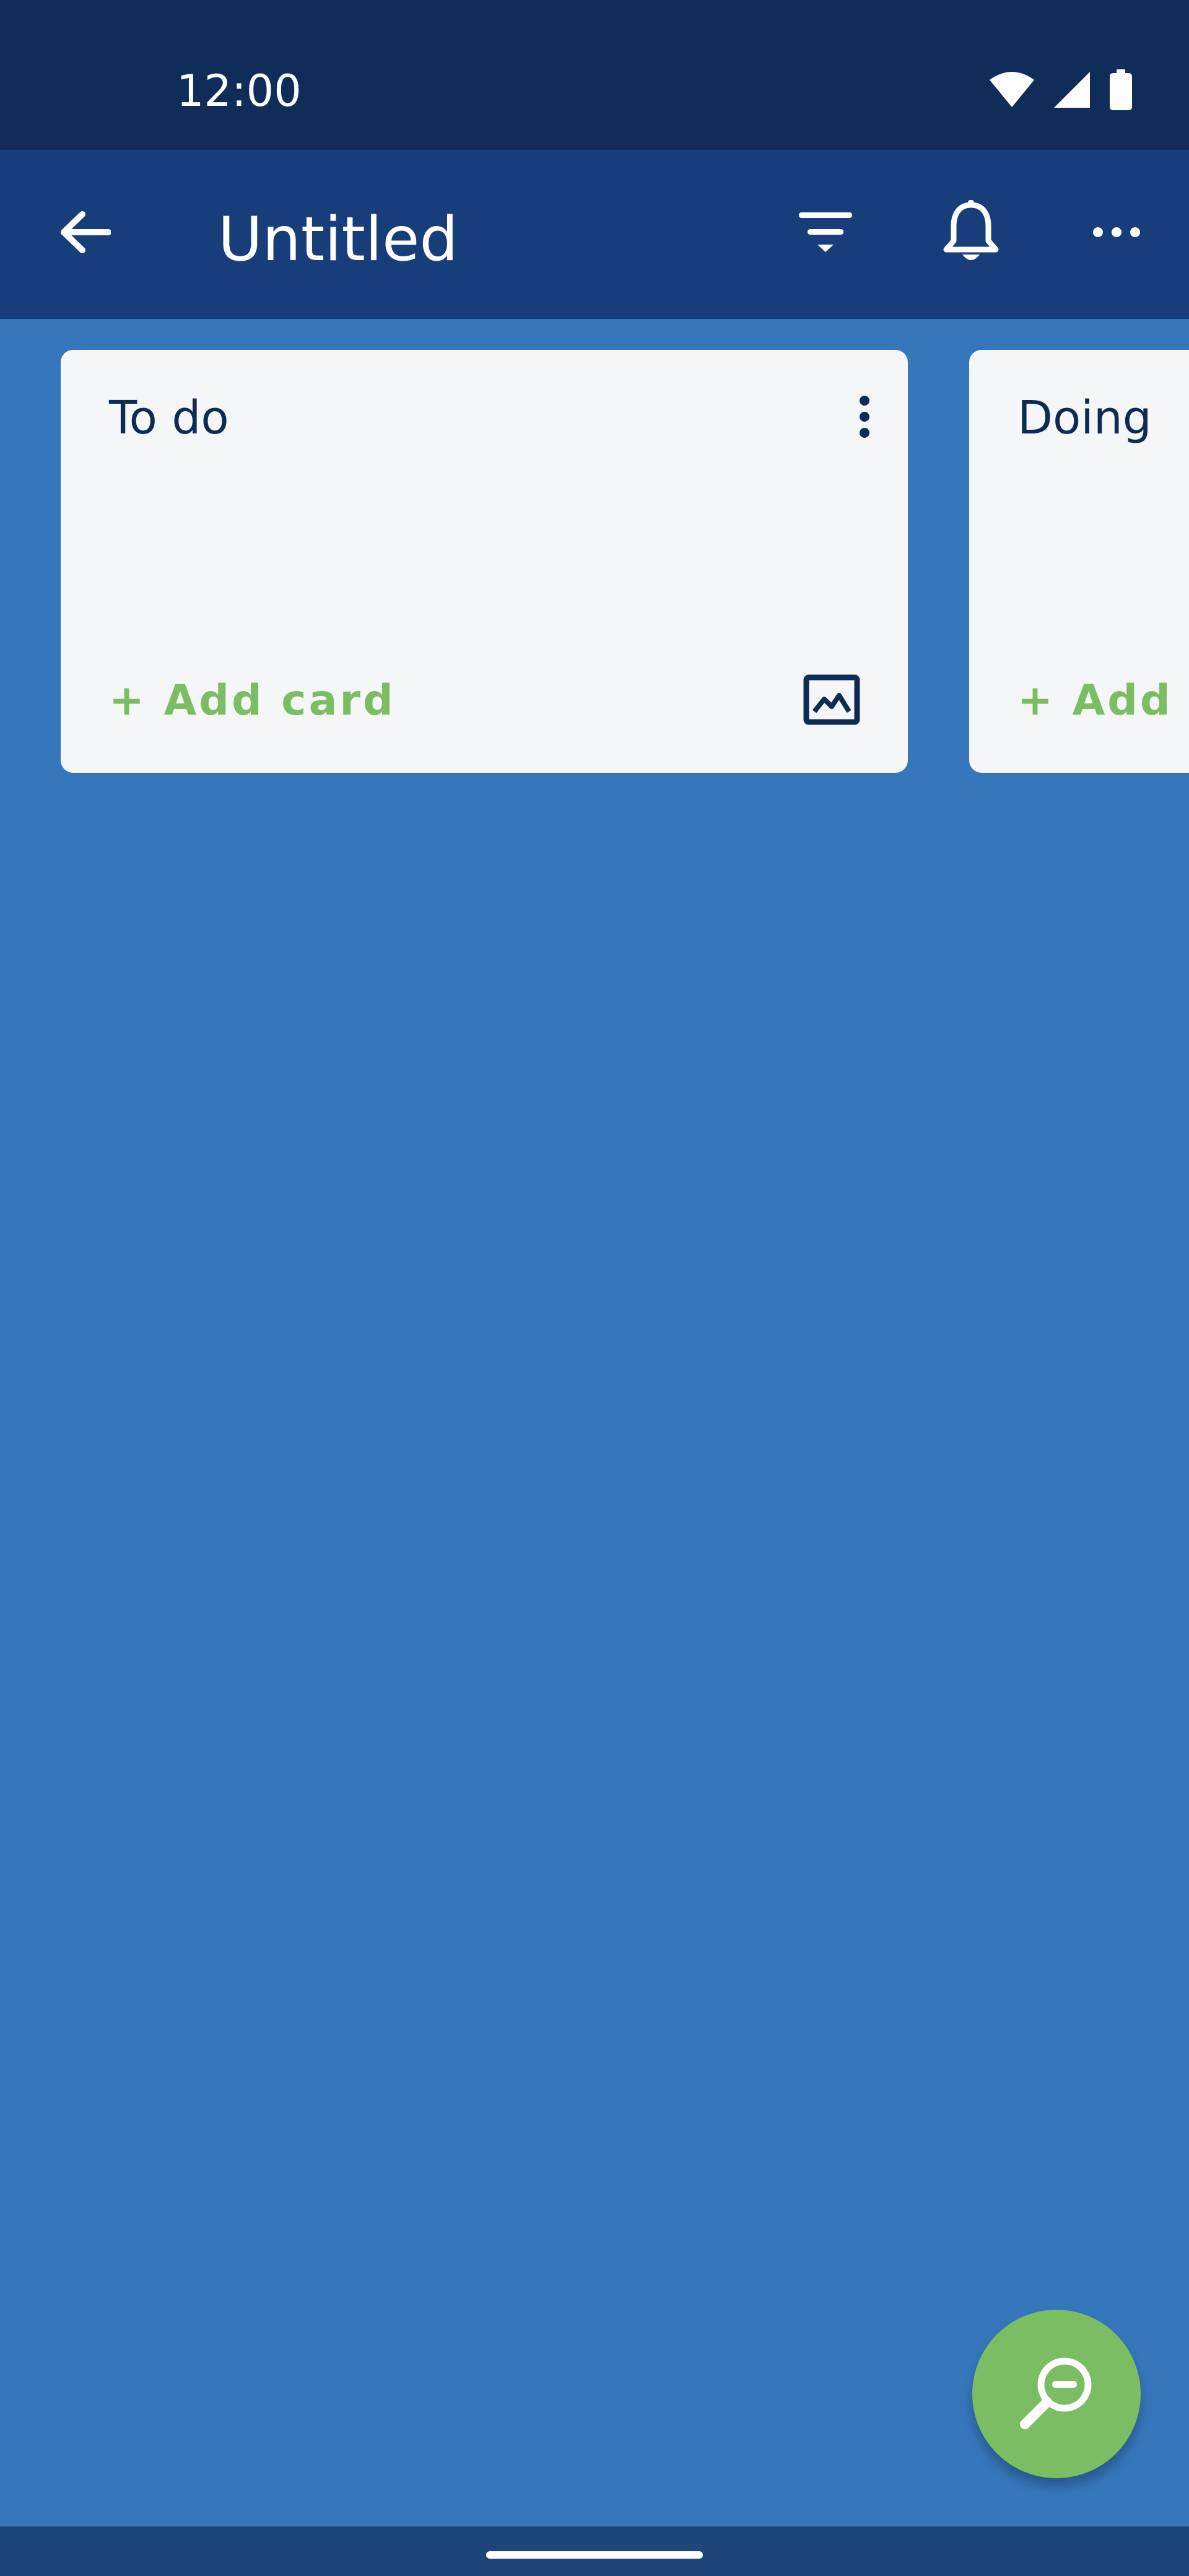  I want to click on bell-icon, so click(971, 233).